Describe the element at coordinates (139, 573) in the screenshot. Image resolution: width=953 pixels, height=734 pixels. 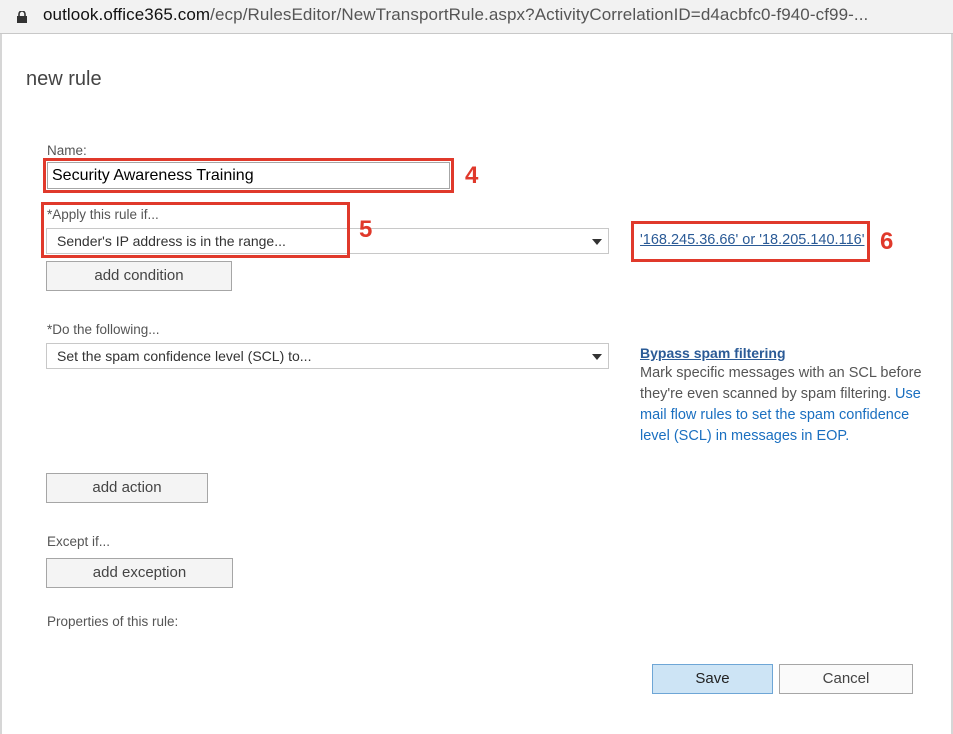
I see `add-exception-button: add exception` at that location.